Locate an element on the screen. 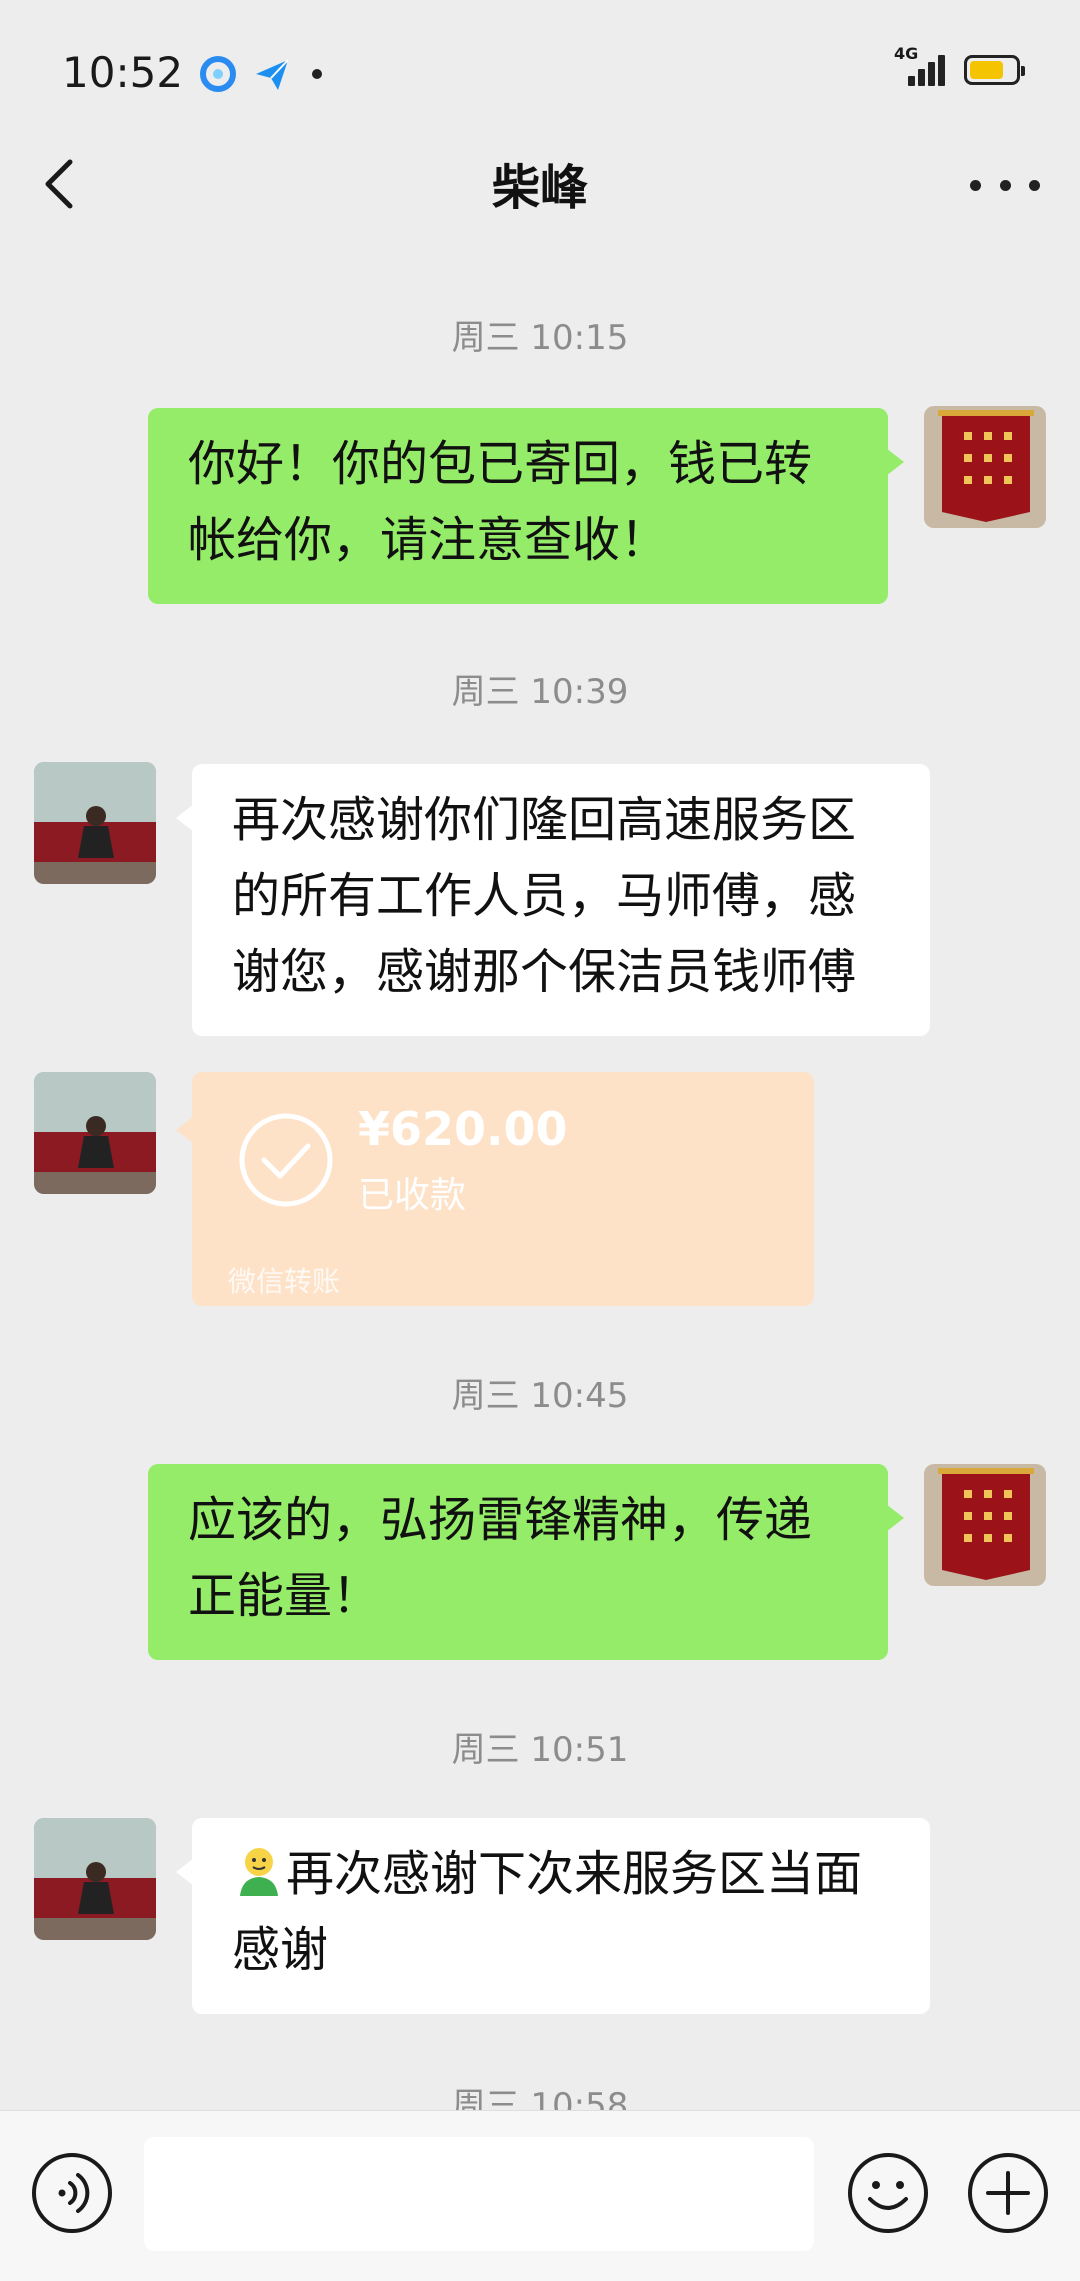 The image size is (1080, 2281). browser-notification-icon is located at coordinates (218, 74).